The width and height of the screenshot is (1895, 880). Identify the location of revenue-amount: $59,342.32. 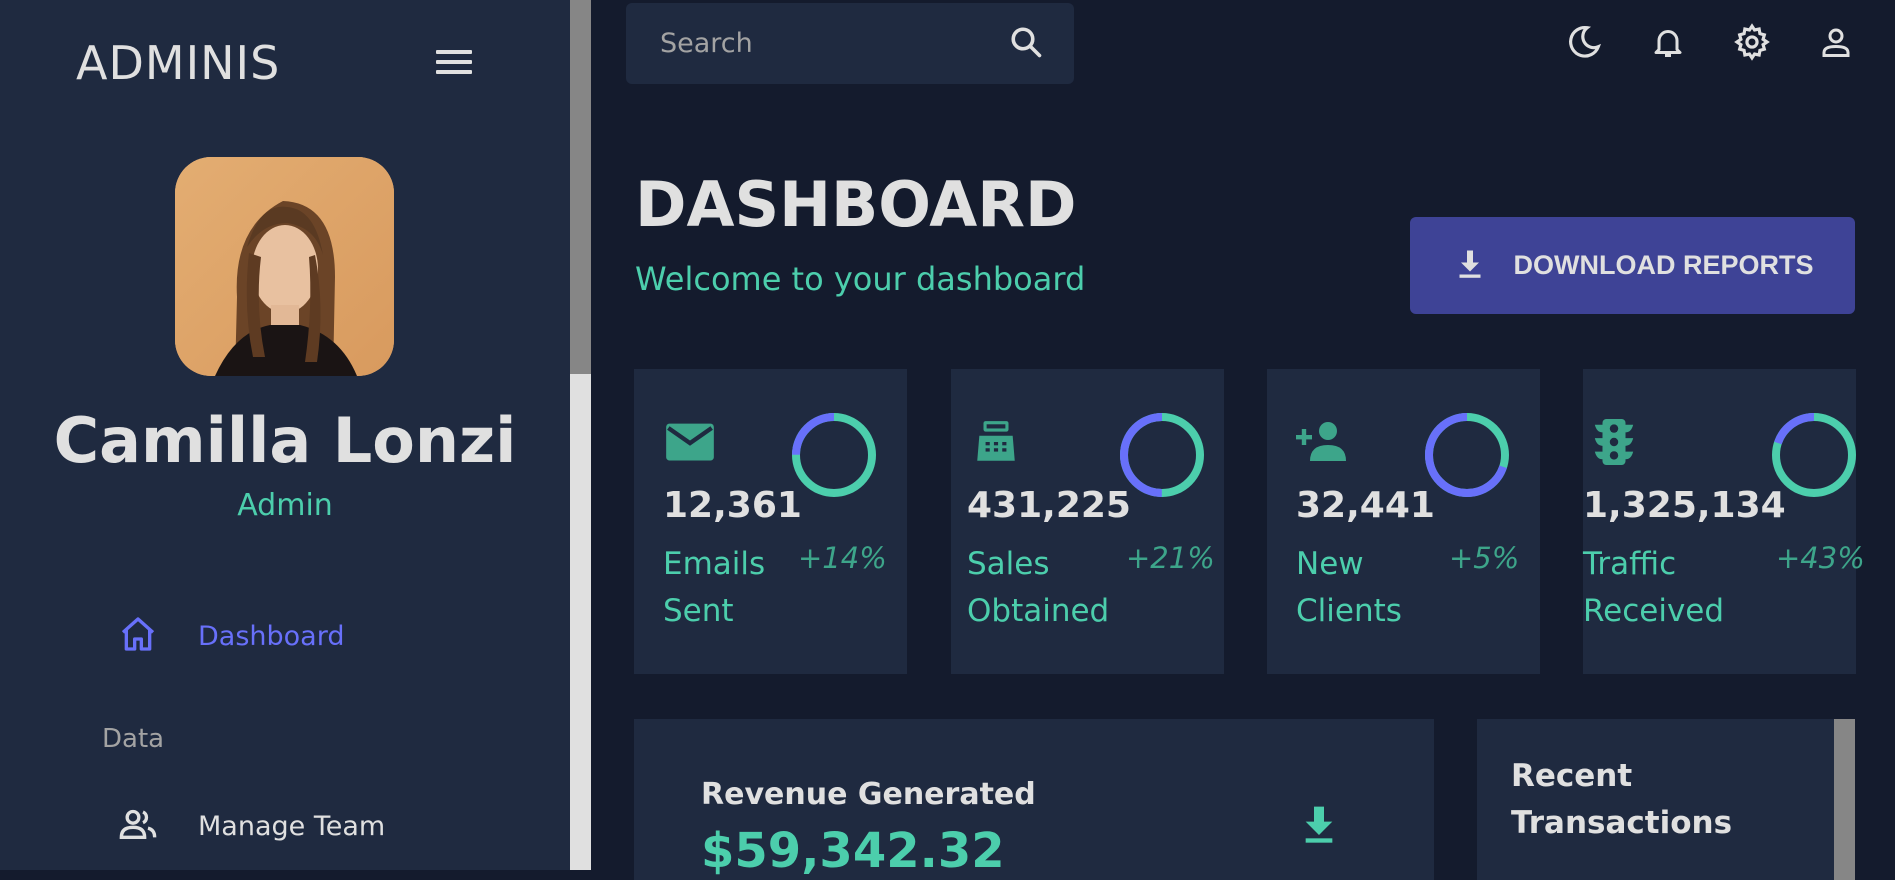
(853, 851).